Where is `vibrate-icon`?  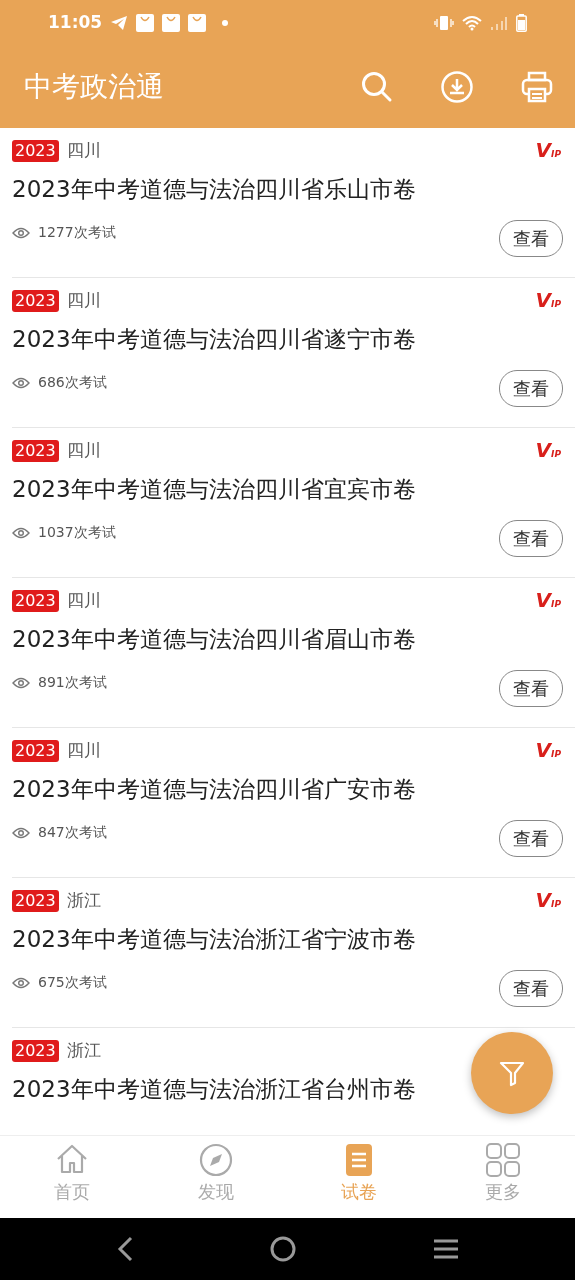 vibrate-icon is located at coordinates (444, 23).